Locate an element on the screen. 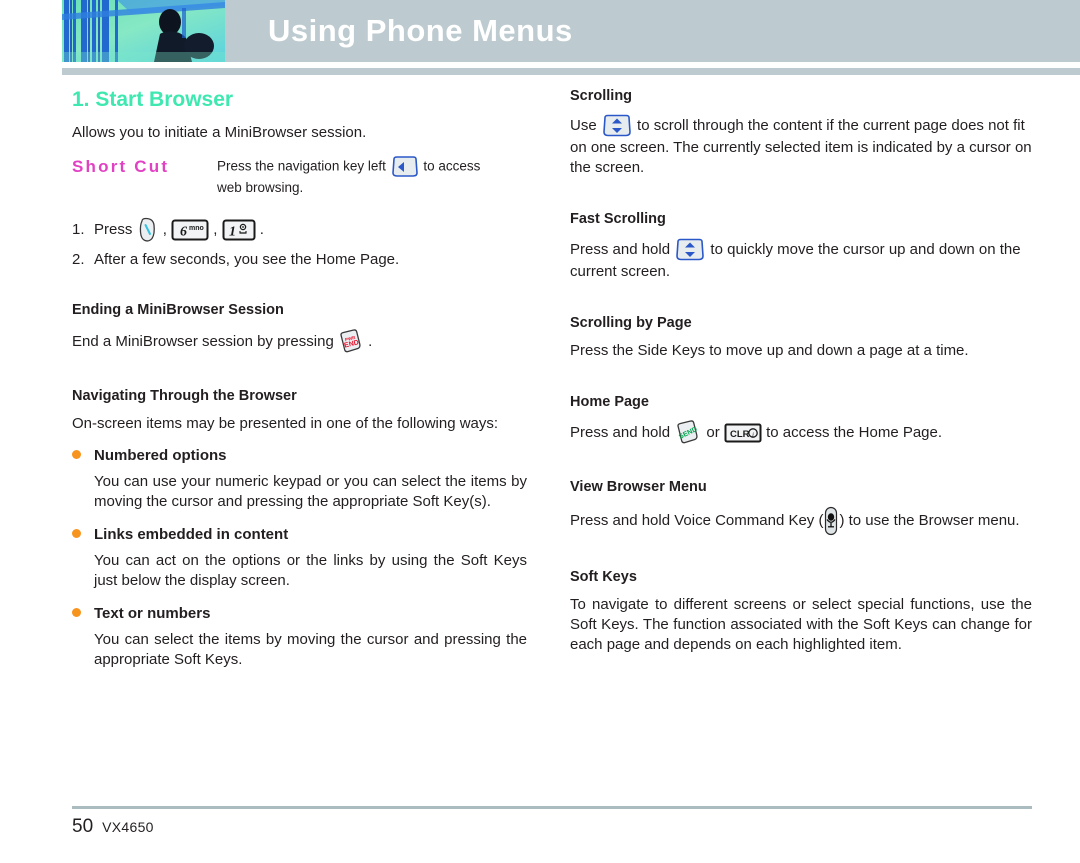  svg-text: 1 is located at coordinates (232, 232).